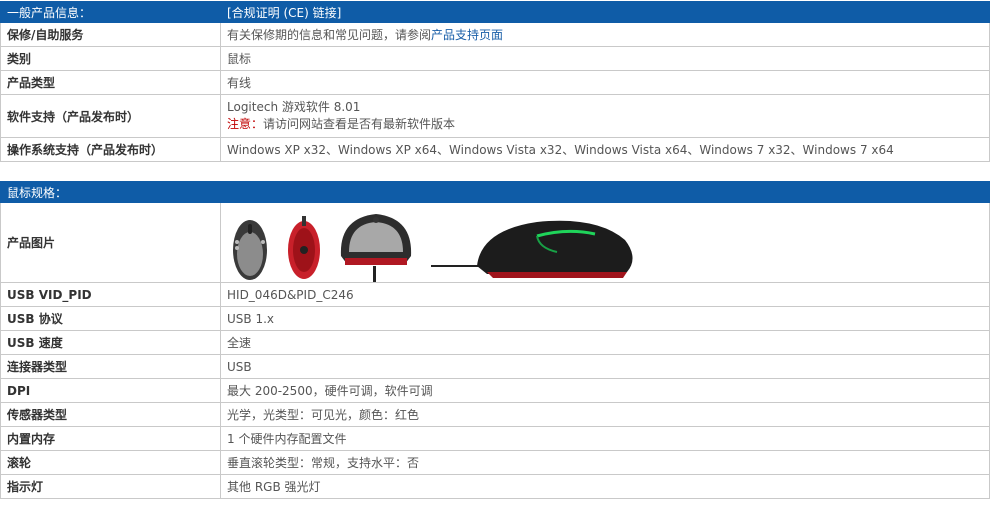  I want to click on mouse-spec-header-spacer, so click(605, 192).